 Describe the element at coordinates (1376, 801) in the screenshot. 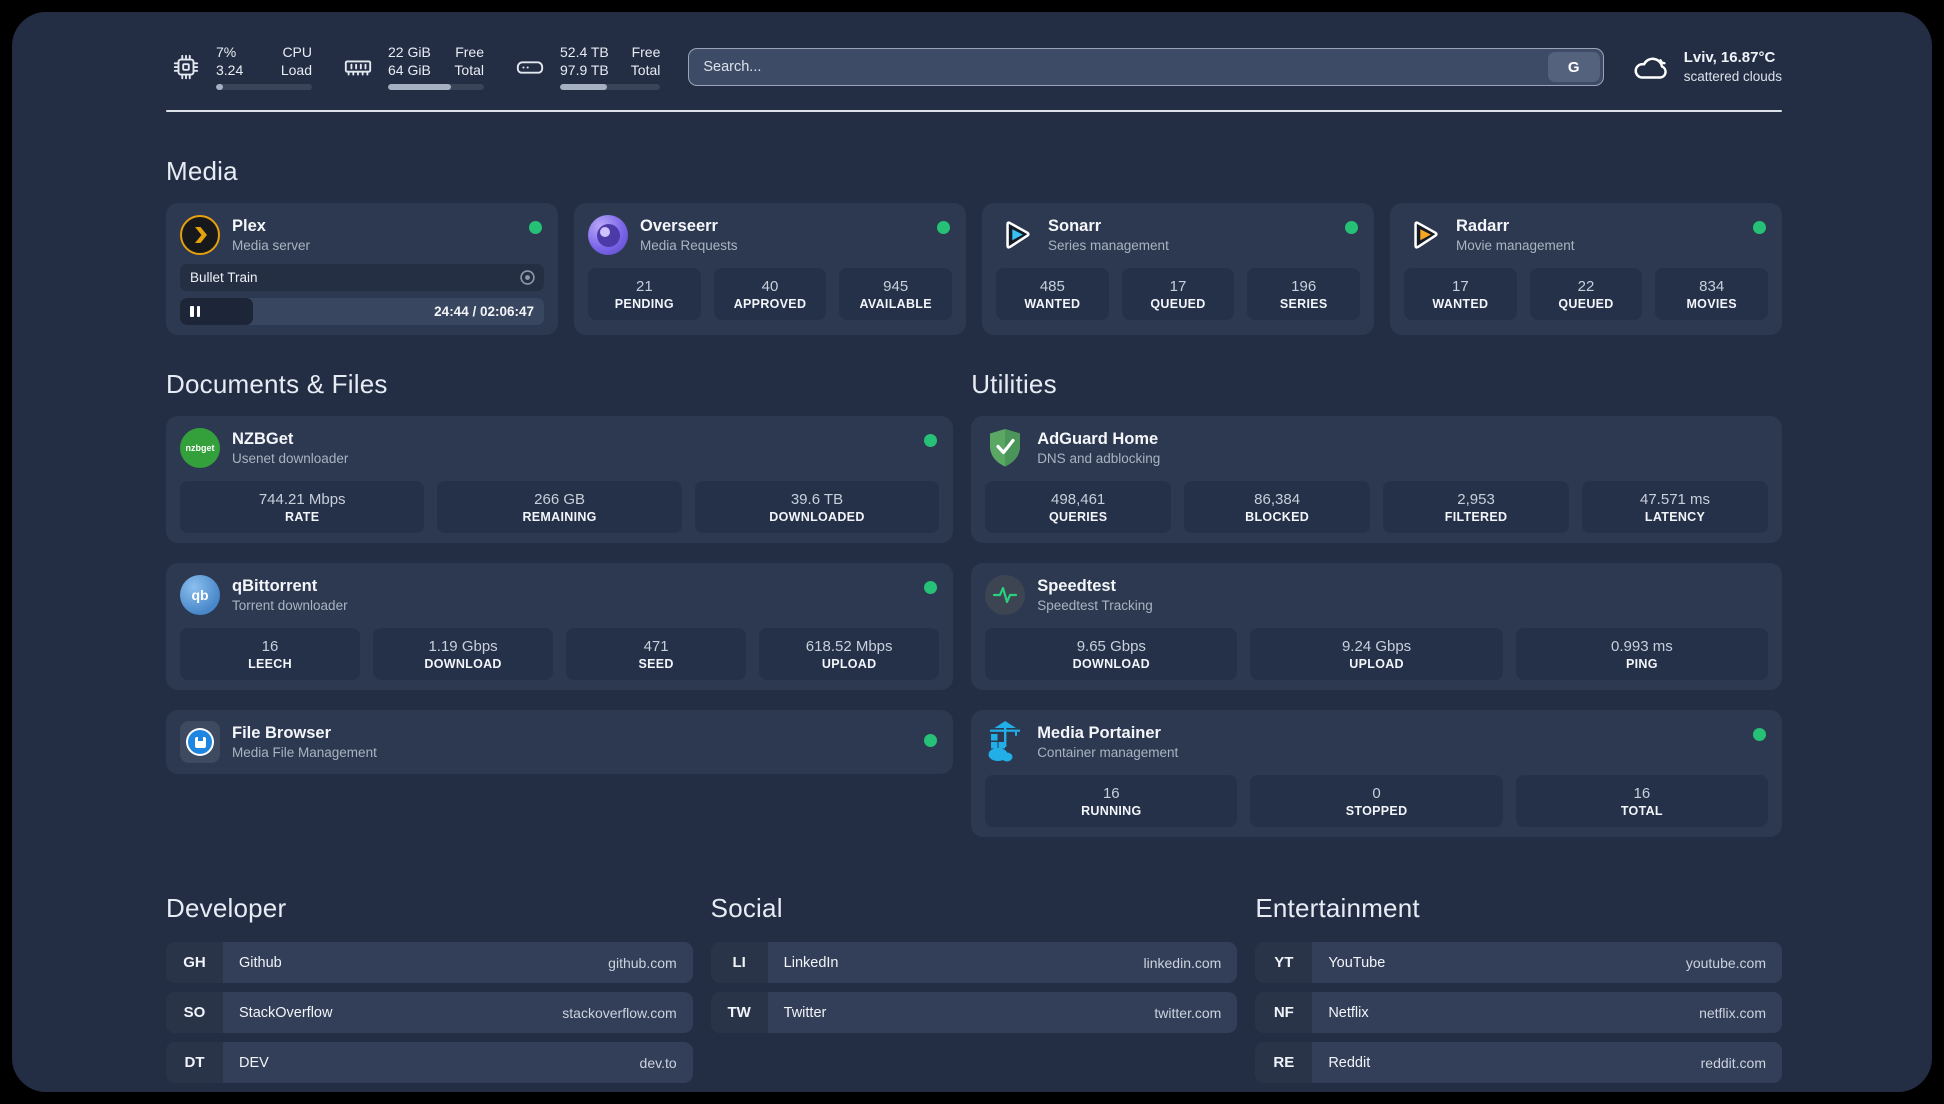

I see `portainer-stat-stopped: 0 STOPPED` at that location.